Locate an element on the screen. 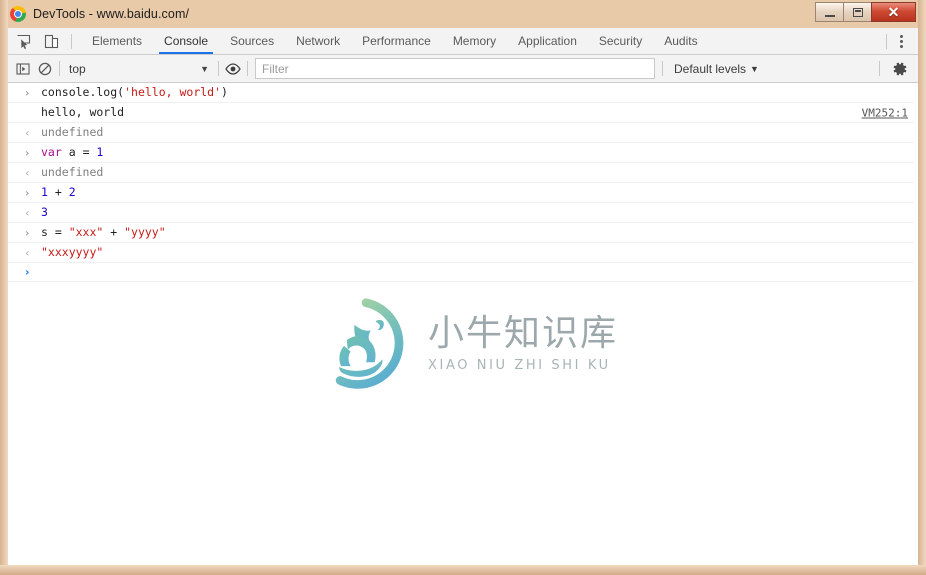  live-expression-eye-icon is located at coordinates (233, 69).